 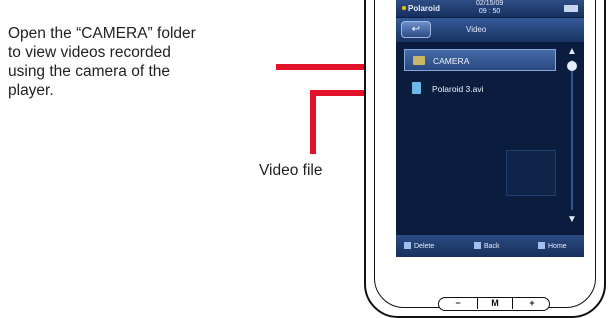 What do you see at coordinates (532, 303) in the screenshot?
I see `volume-up-button: +` at bounding box center [532, 303].